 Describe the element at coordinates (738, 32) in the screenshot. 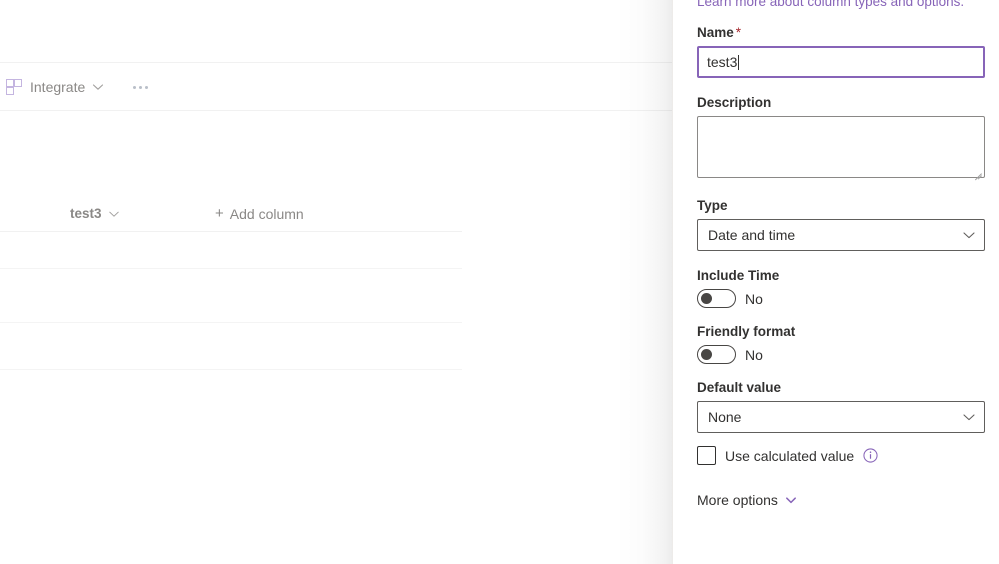

I see `required-marker: *` at that location.